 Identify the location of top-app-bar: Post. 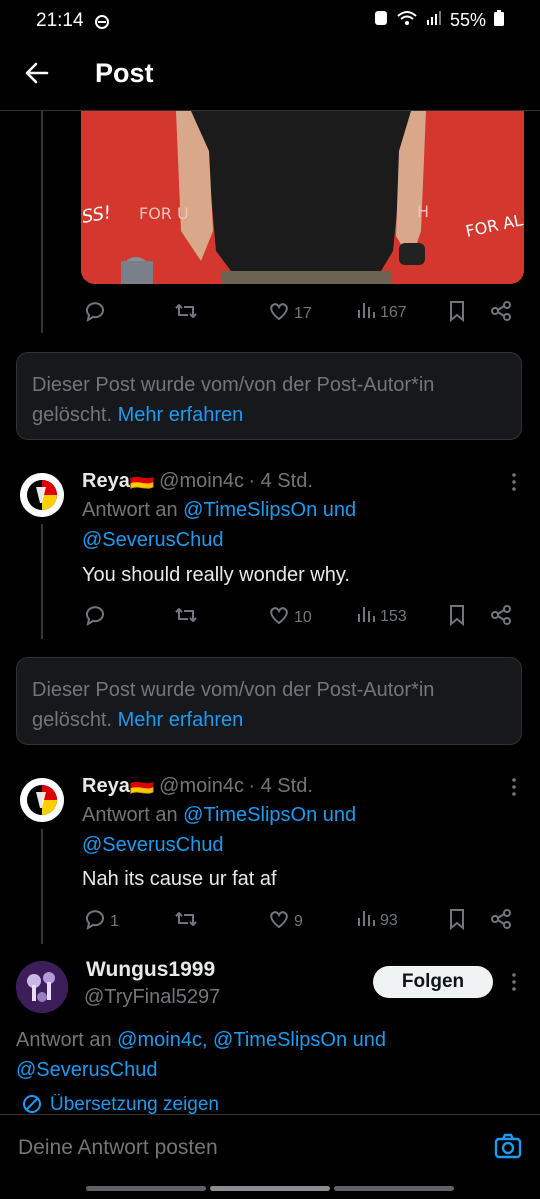
(270, 77).